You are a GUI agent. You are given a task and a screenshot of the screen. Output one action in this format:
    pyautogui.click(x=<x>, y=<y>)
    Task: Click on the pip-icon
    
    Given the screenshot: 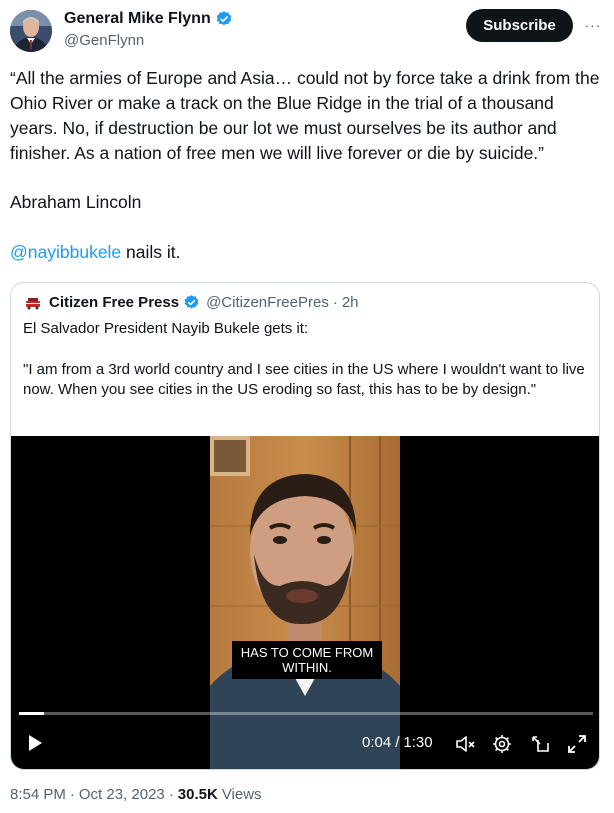 What is the action you would take?
    pyautogui.click(x=540, y=744)
    